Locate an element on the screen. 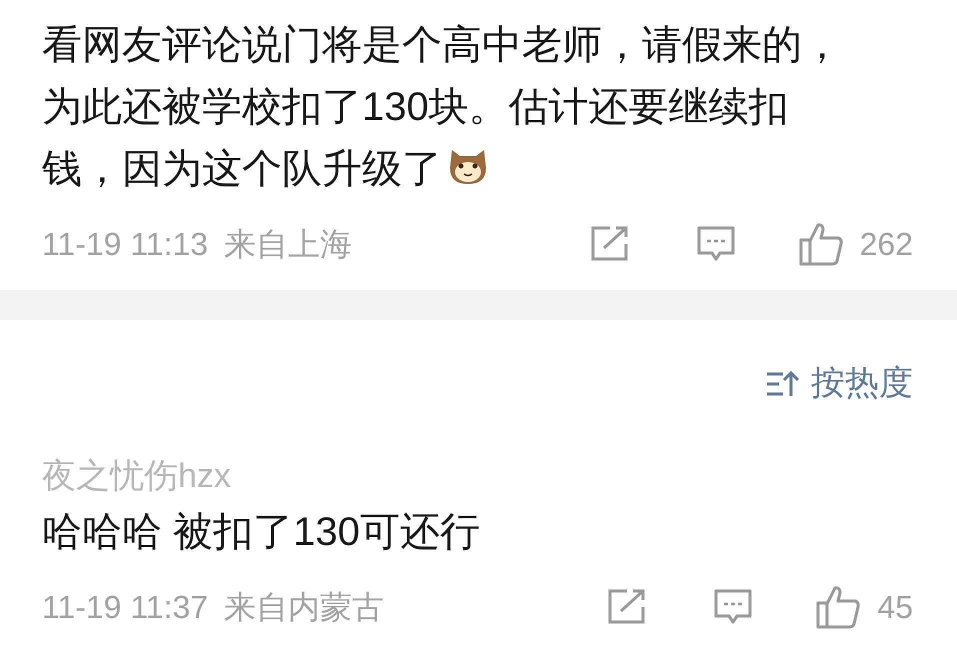 This screenshot has height=668, width=957. like-count: 45 is located at coordinates (895, 607).